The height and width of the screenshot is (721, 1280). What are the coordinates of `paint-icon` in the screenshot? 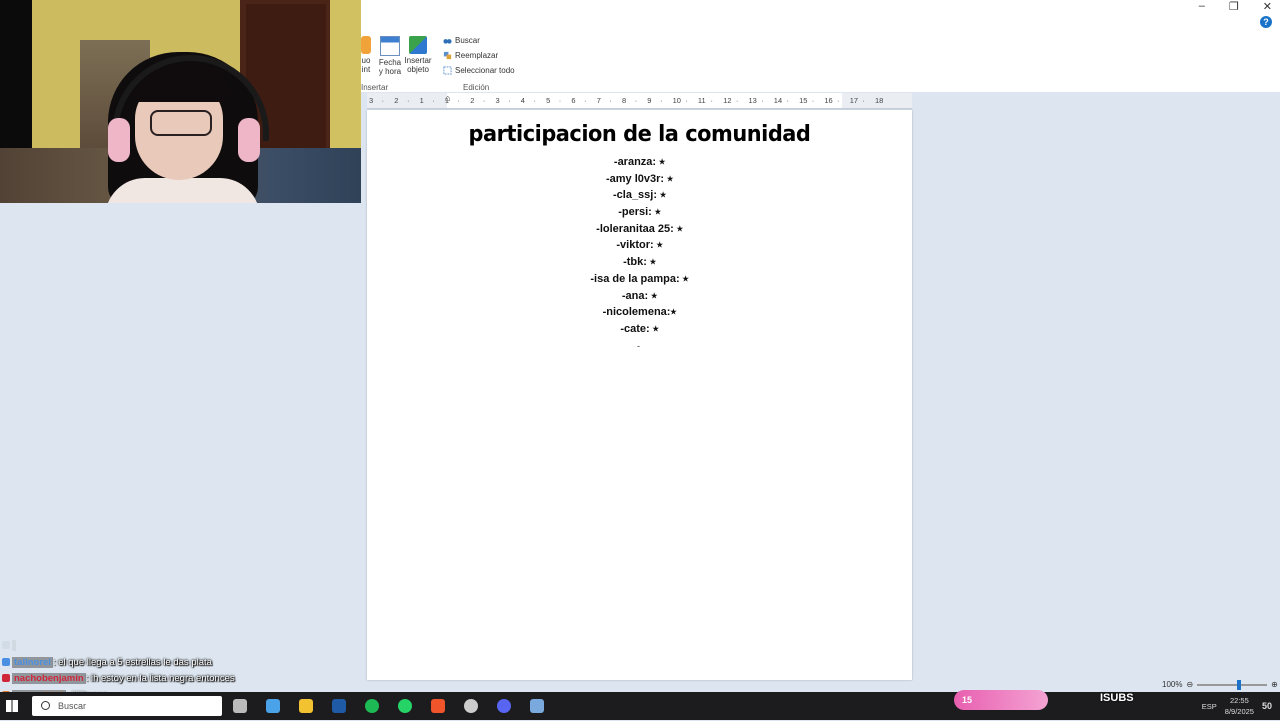 It's located at (366, 45).